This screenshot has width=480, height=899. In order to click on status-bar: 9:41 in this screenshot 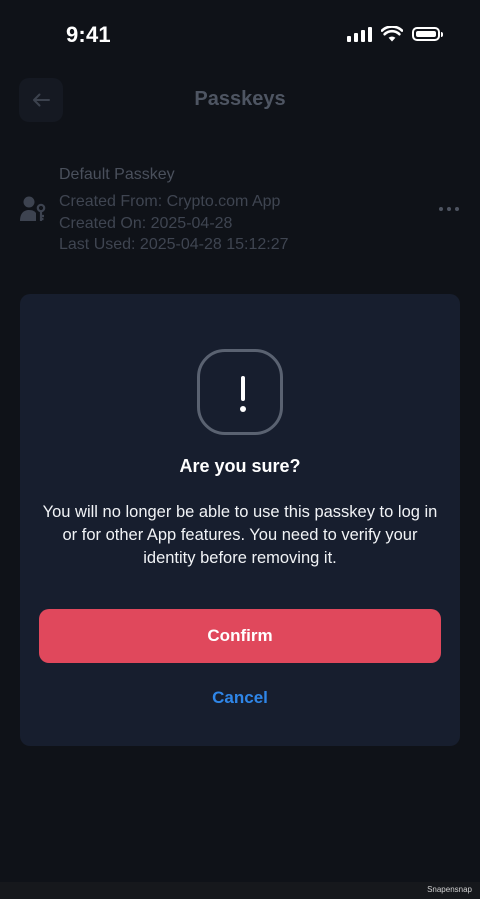, I will do `click(240, 36)`.